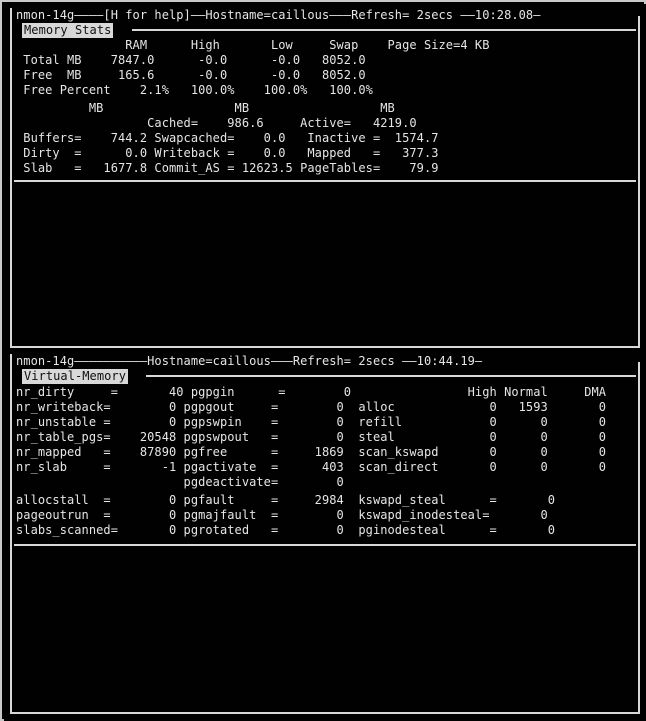 Image resolution: width=646 pixels, height=721 pixels. Describe the element at coordinates (68, 30) in the screenshot. I see `section-label-memory-stats: Memory Stats` at that location.